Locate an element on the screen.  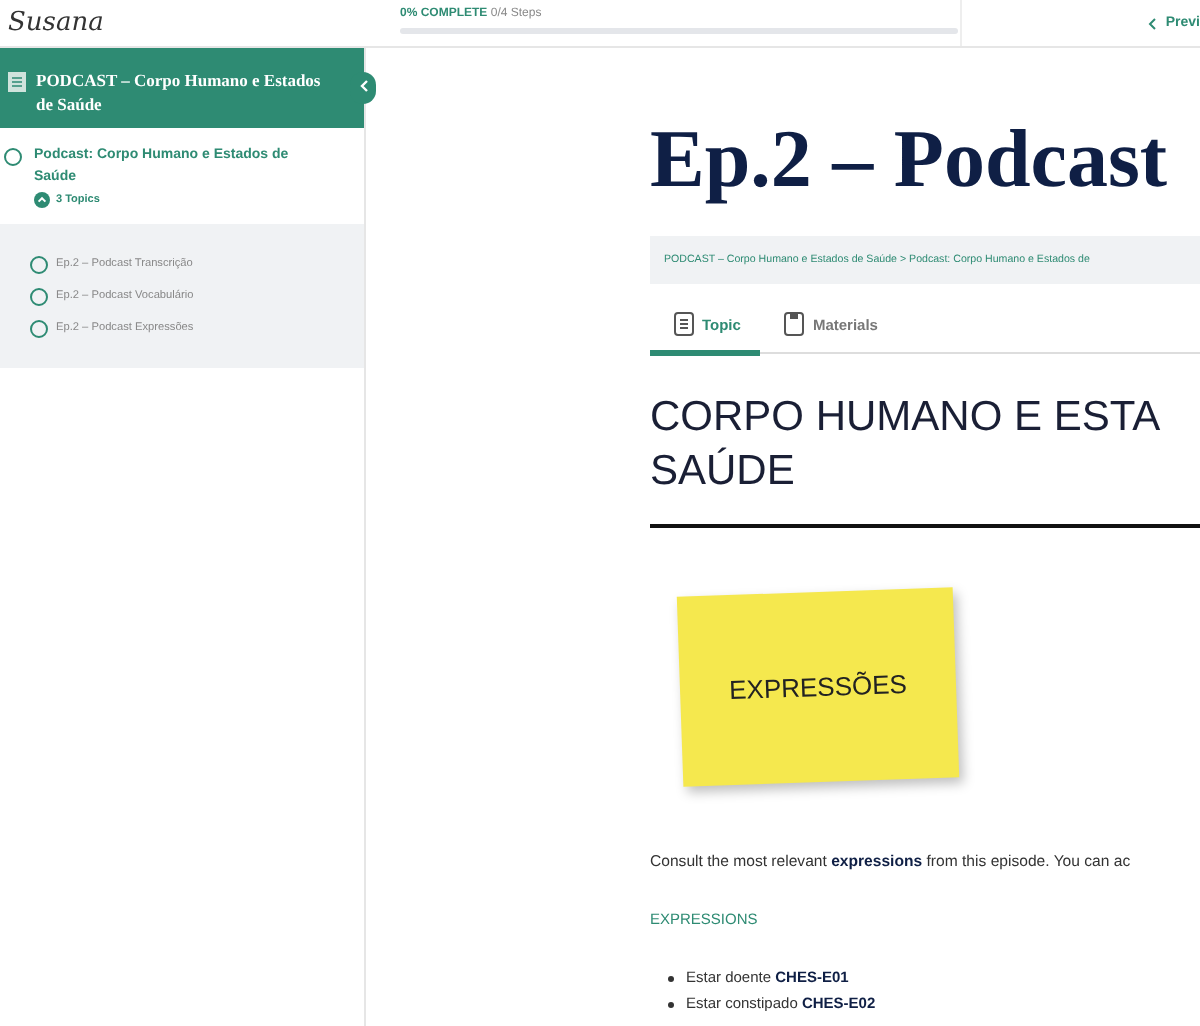
chevron-up-icon is located at coordinates (42, 200).